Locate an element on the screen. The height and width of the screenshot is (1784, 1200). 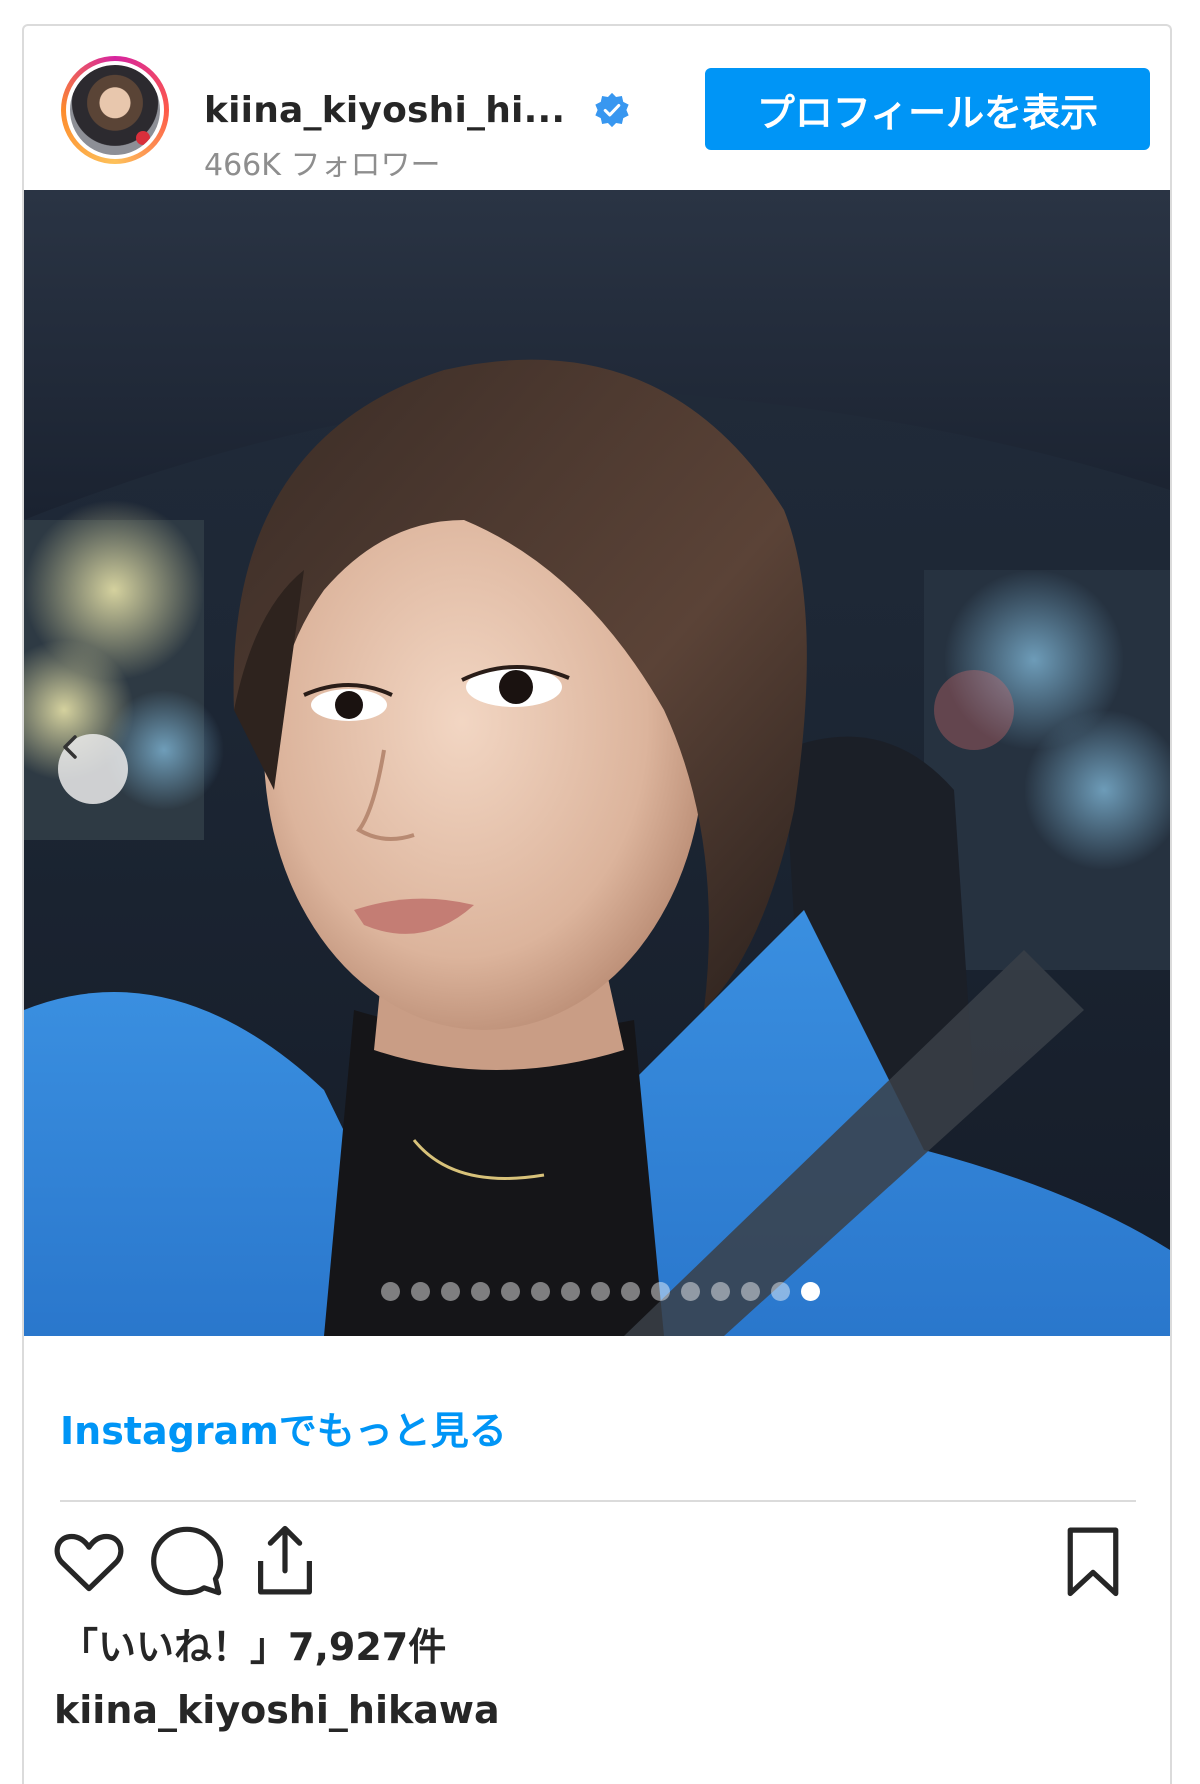
heart-icon is located at coordinates (89, 1561).